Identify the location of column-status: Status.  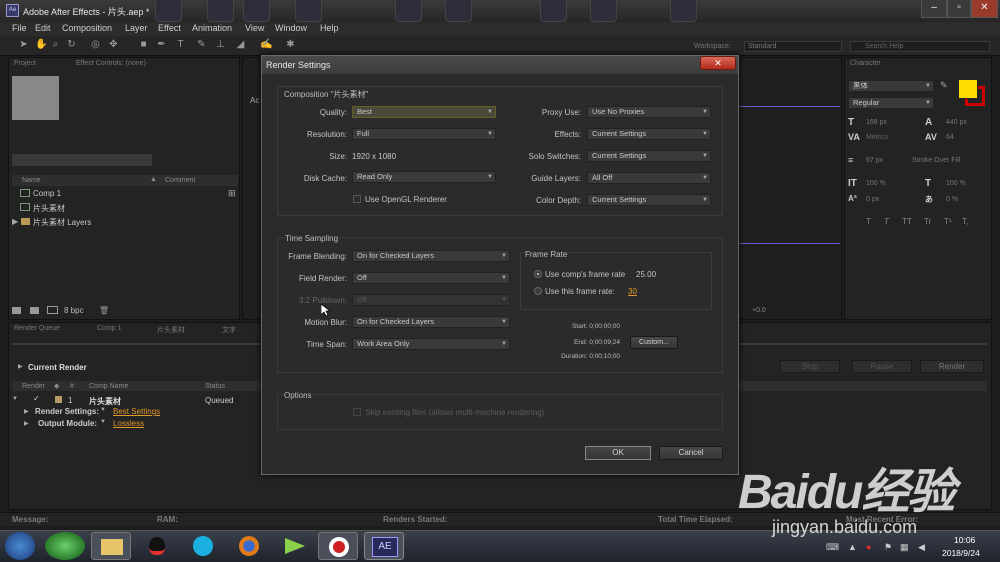
(215, 386).